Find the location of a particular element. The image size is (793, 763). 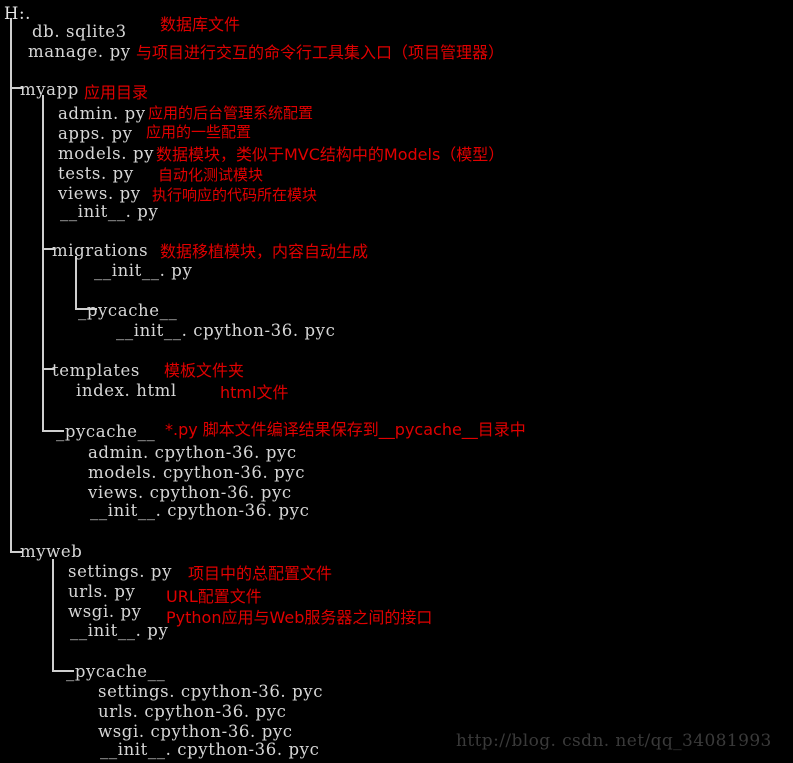

annotation-db-sqlite3: 数据库文件 is located at coordinates (200, 24).